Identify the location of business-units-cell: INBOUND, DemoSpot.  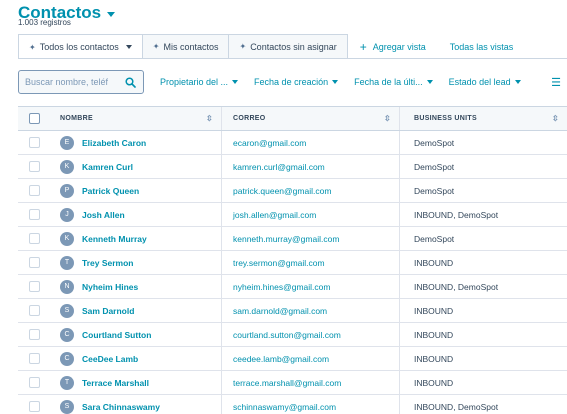
(483, 286).